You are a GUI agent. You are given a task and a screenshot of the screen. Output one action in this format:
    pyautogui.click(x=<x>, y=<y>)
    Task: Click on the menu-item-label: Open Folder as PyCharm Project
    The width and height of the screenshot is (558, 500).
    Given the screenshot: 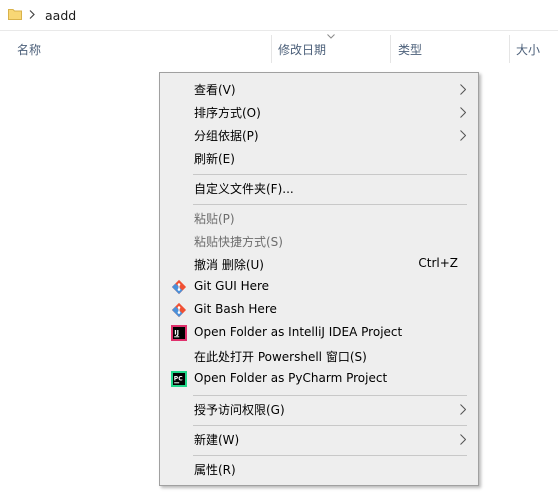 What is the action you would take?
    pyautogui.click(x=291, y=378)
    